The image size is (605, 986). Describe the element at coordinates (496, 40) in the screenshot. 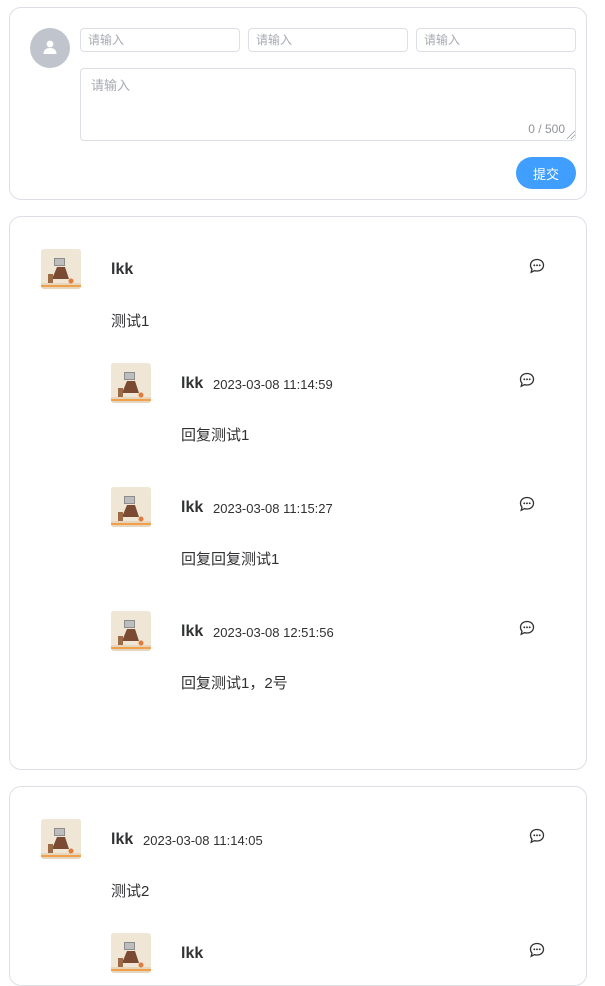

I see `website-input` at that location.